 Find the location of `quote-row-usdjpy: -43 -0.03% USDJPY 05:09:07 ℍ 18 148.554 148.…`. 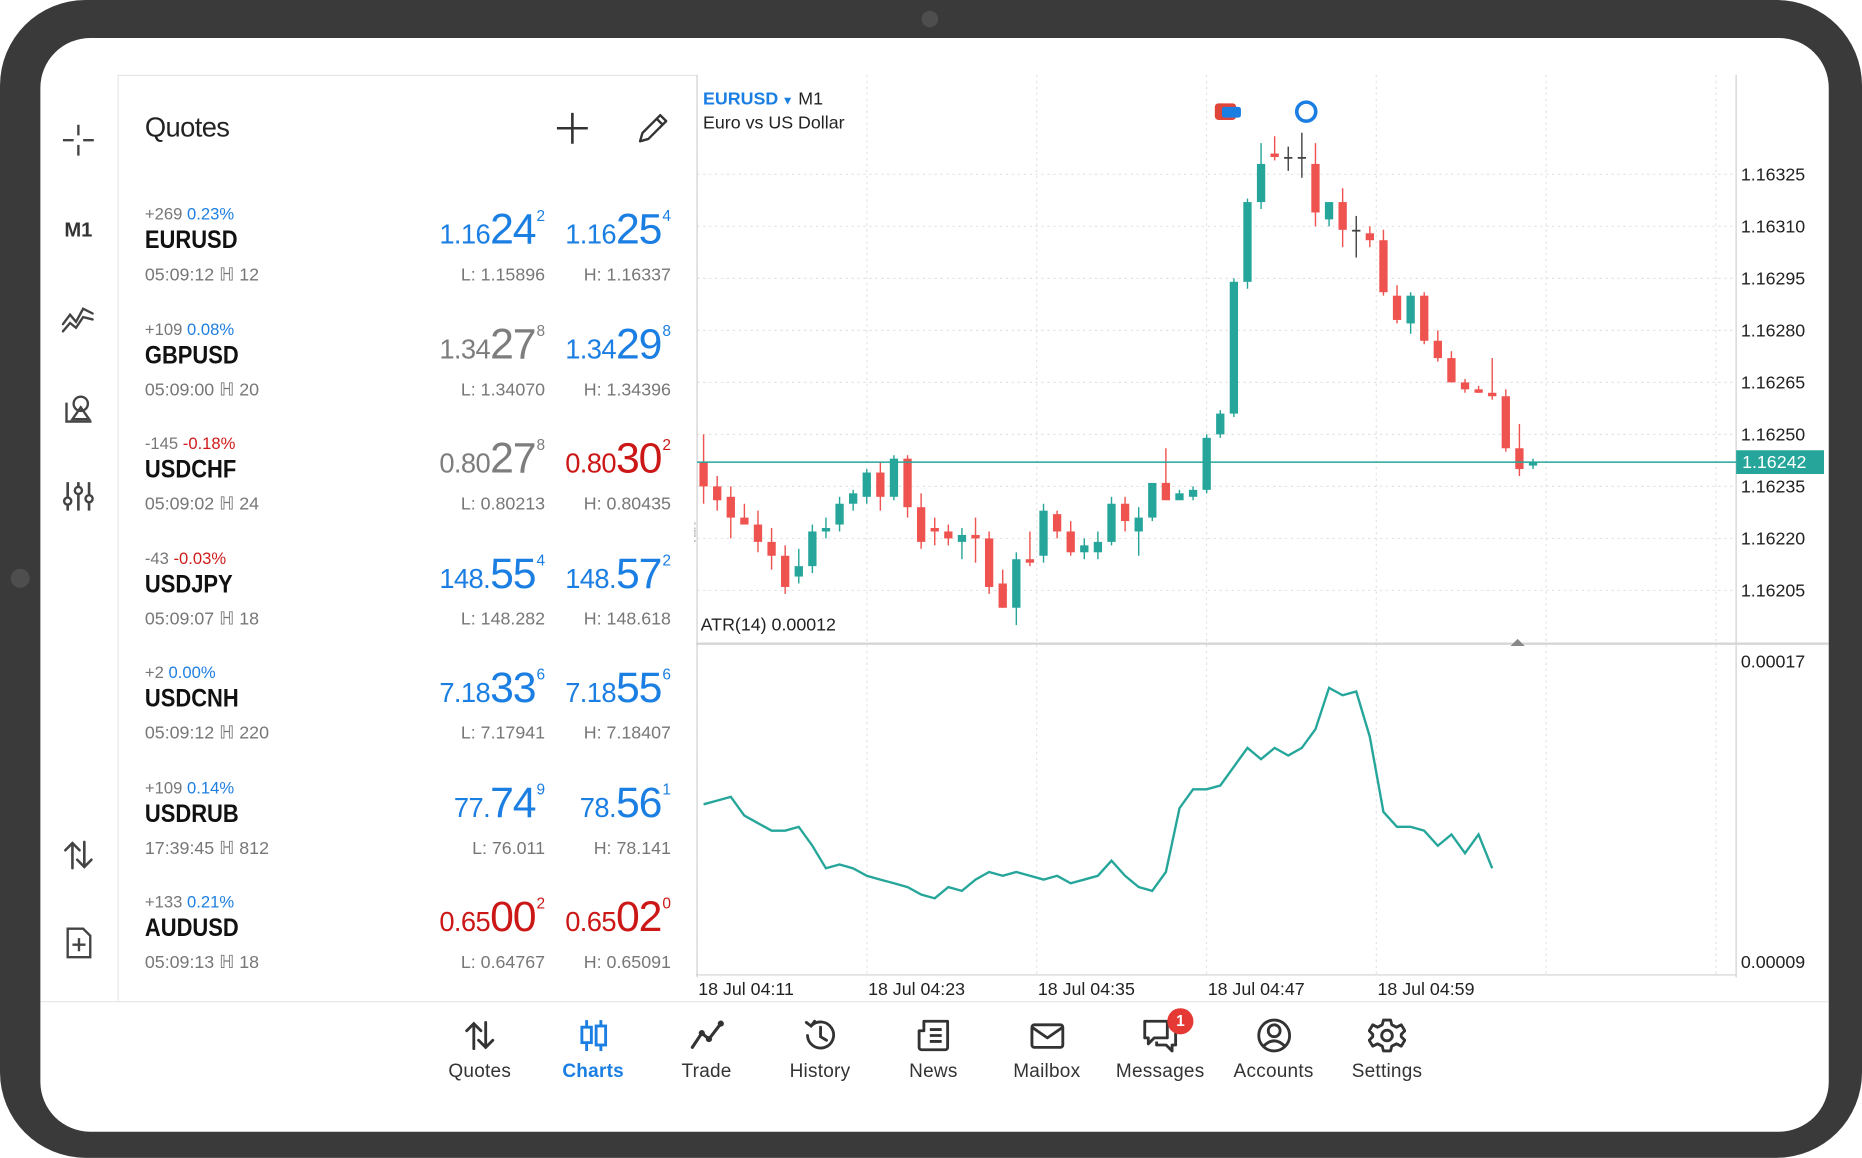

quote-row-usdjpy: -43 -0.03% USDJPY 05:09:07 ℍ 18 148.554 148.… is located at coordinates (408, 591).